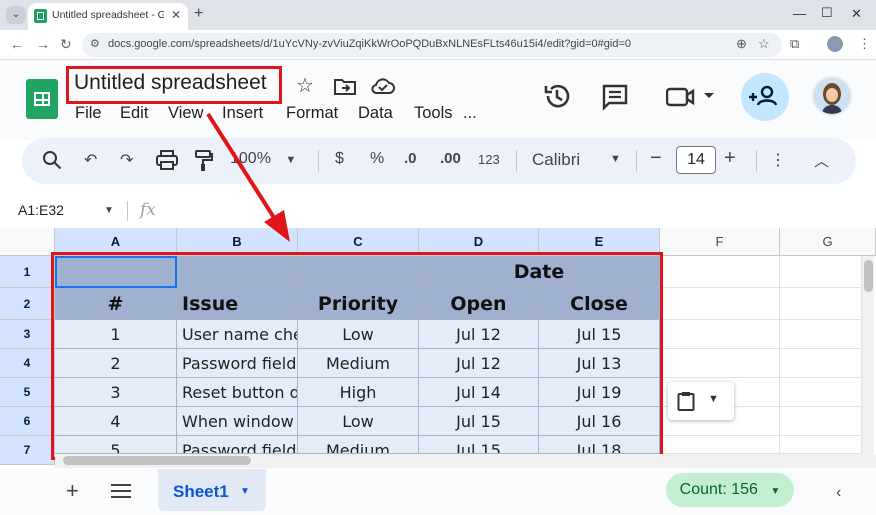  Describe the element at coordinates (615, 159) in the screenshot. I see `font-dropdown-icon: ▼` at that location.